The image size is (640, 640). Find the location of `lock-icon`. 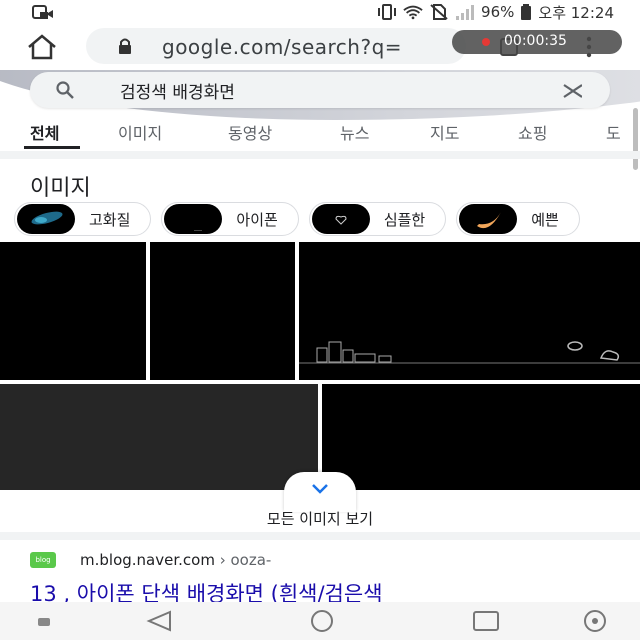

lock-icon is located at coordinates (125, 46).